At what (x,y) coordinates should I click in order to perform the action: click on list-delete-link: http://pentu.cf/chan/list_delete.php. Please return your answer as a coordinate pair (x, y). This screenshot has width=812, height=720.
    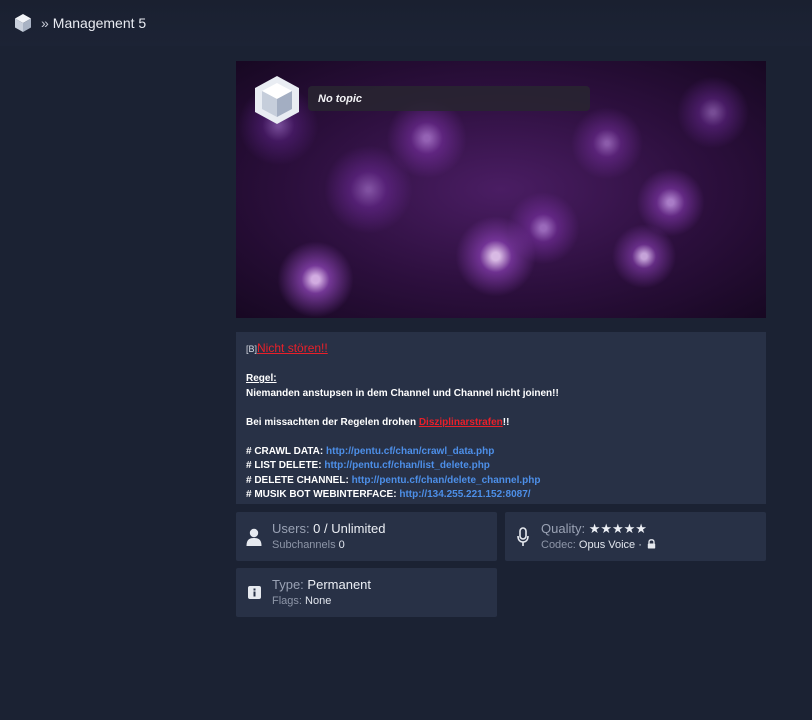
    Looking at the image, I should click on (407, 465).